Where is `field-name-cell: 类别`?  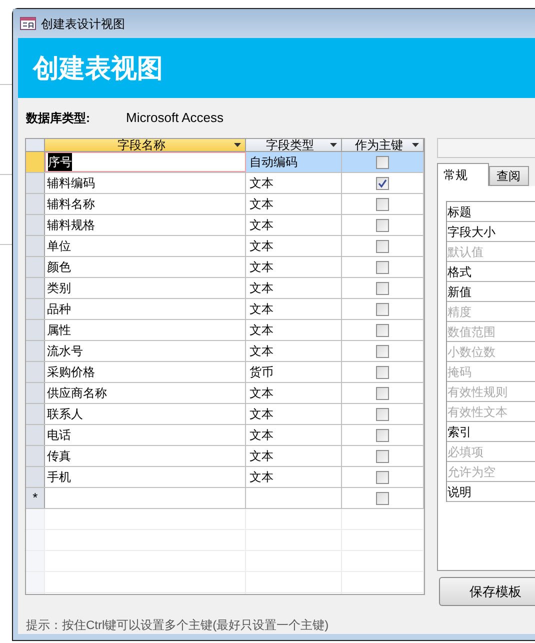
field-name-cell: 类别 is located at coordinates (145, 288).